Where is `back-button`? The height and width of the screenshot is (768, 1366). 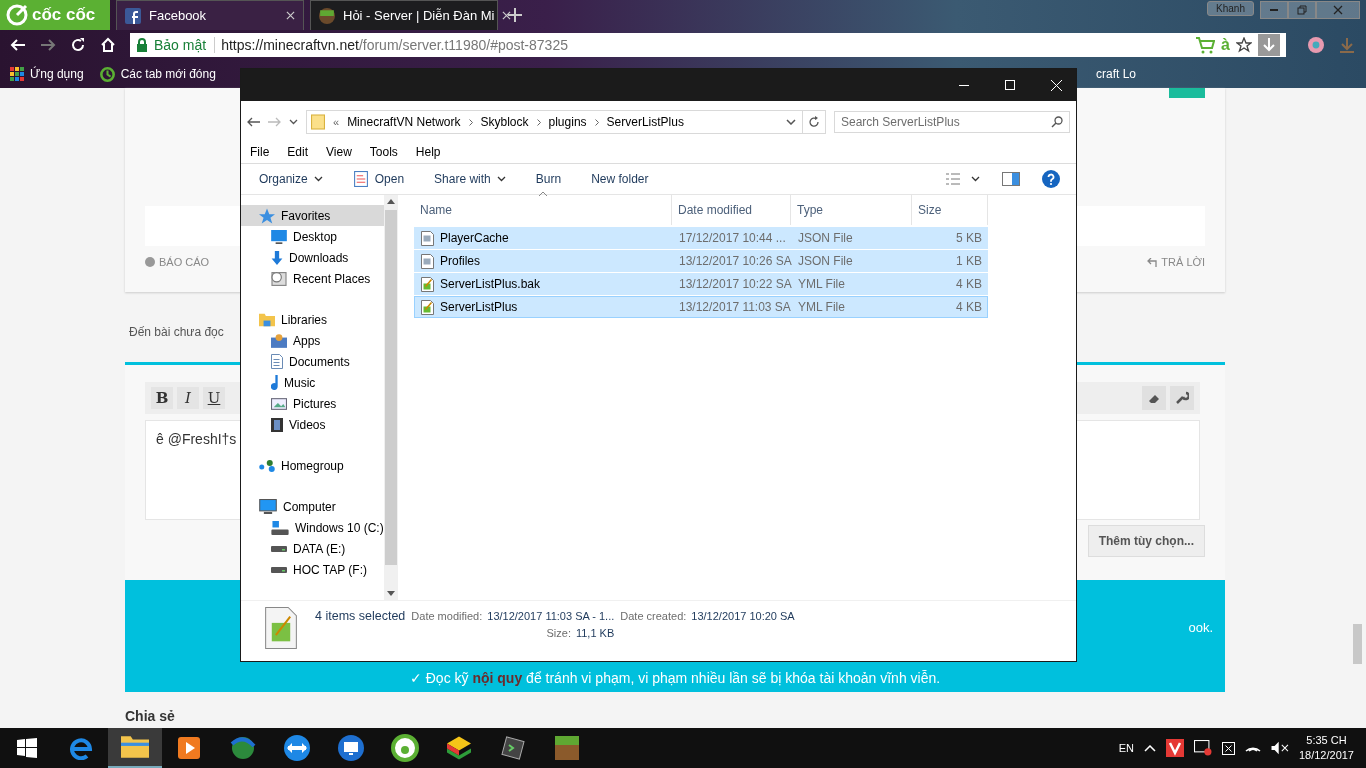
back-button is located at coordinates (253, 122).